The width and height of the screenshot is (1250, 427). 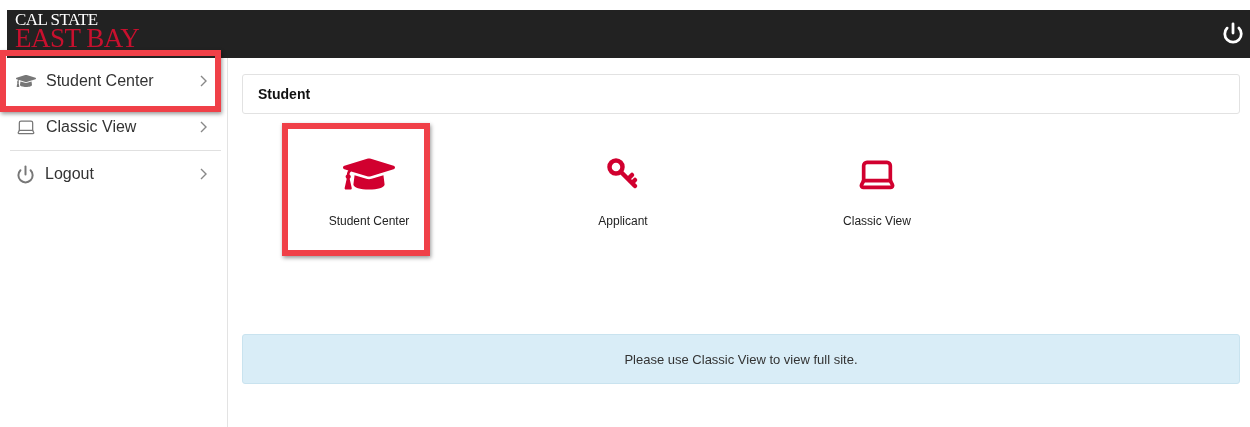 I want to click on app-tile: Applicant, so click(x=623, y=184).